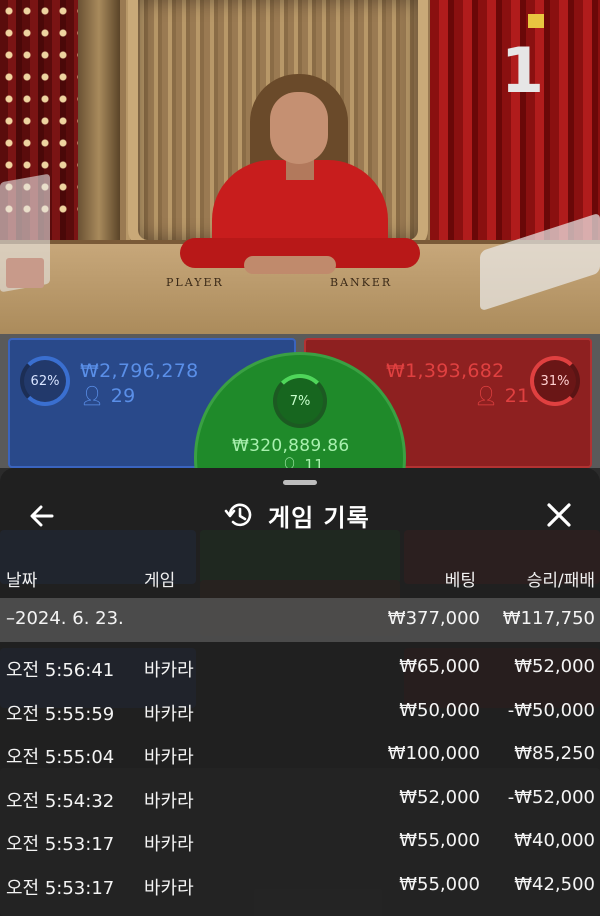 The image size is (600, 916). What do you see at coordinates (99, 125) in the screenshot?
I see `pillar` at bounding box center [99, 125].